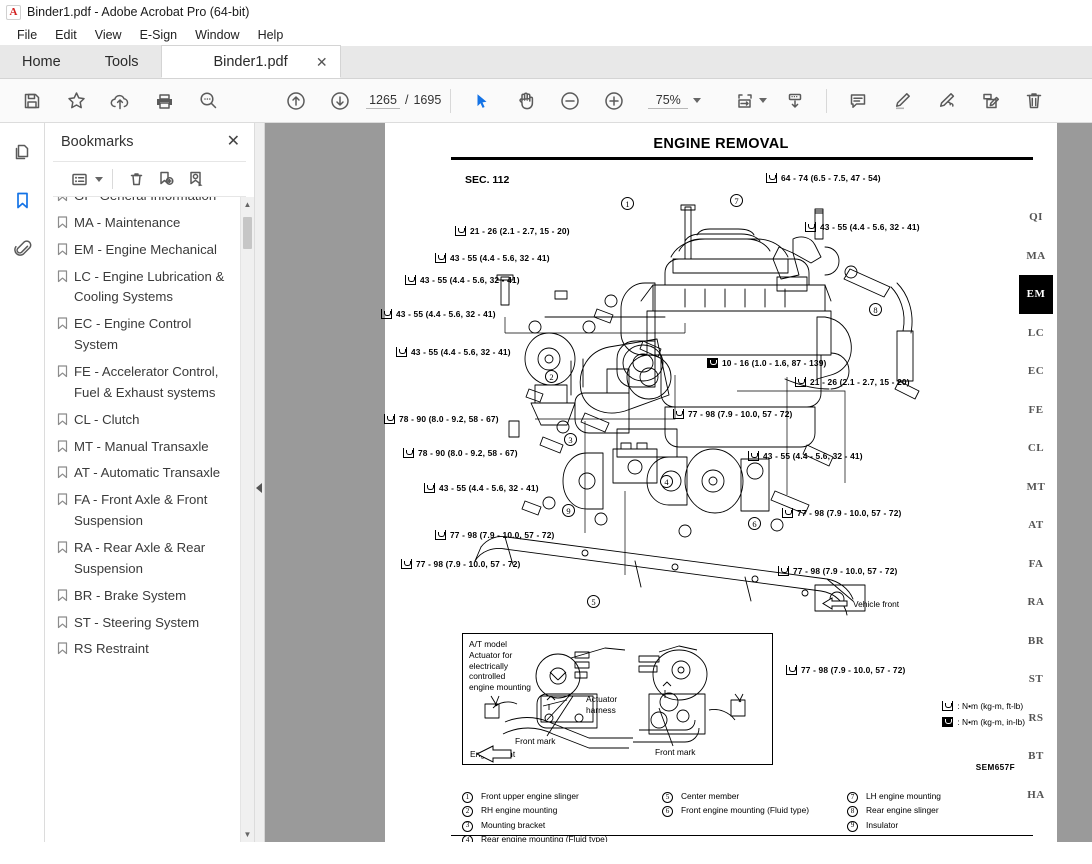  What do you see at coordinates (166, 179) in the screenshot?
I see `new-bookmark-button` at bounding box center [166, 179].